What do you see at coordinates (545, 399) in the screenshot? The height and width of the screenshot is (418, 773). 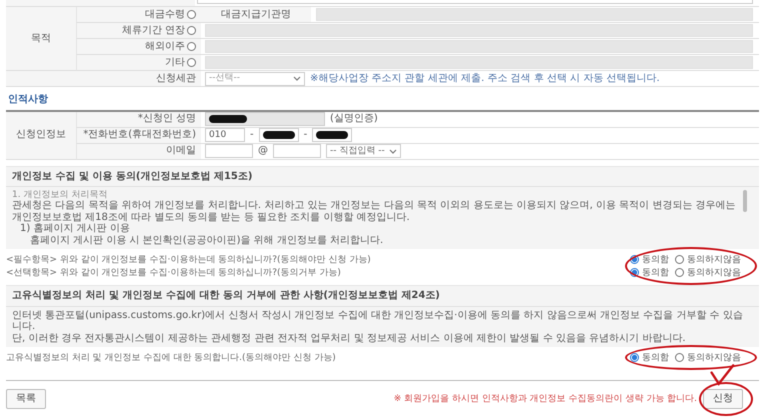 I see `notice-text: ※ 회원가입을 하시면 인적사항과 개인정보 수집동의란이 생략 가능 합니다.` at bounding box center [545, 399].